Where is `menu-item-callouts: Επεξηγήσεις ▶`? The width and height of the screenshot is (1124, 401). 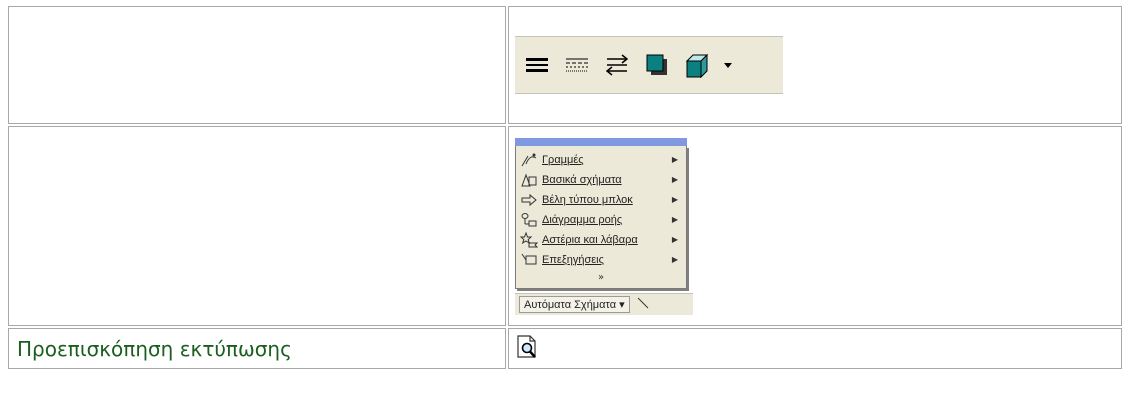 menu-item-callouts: Επεξηγήσεις ▶ is located at coordinates (601, 260).